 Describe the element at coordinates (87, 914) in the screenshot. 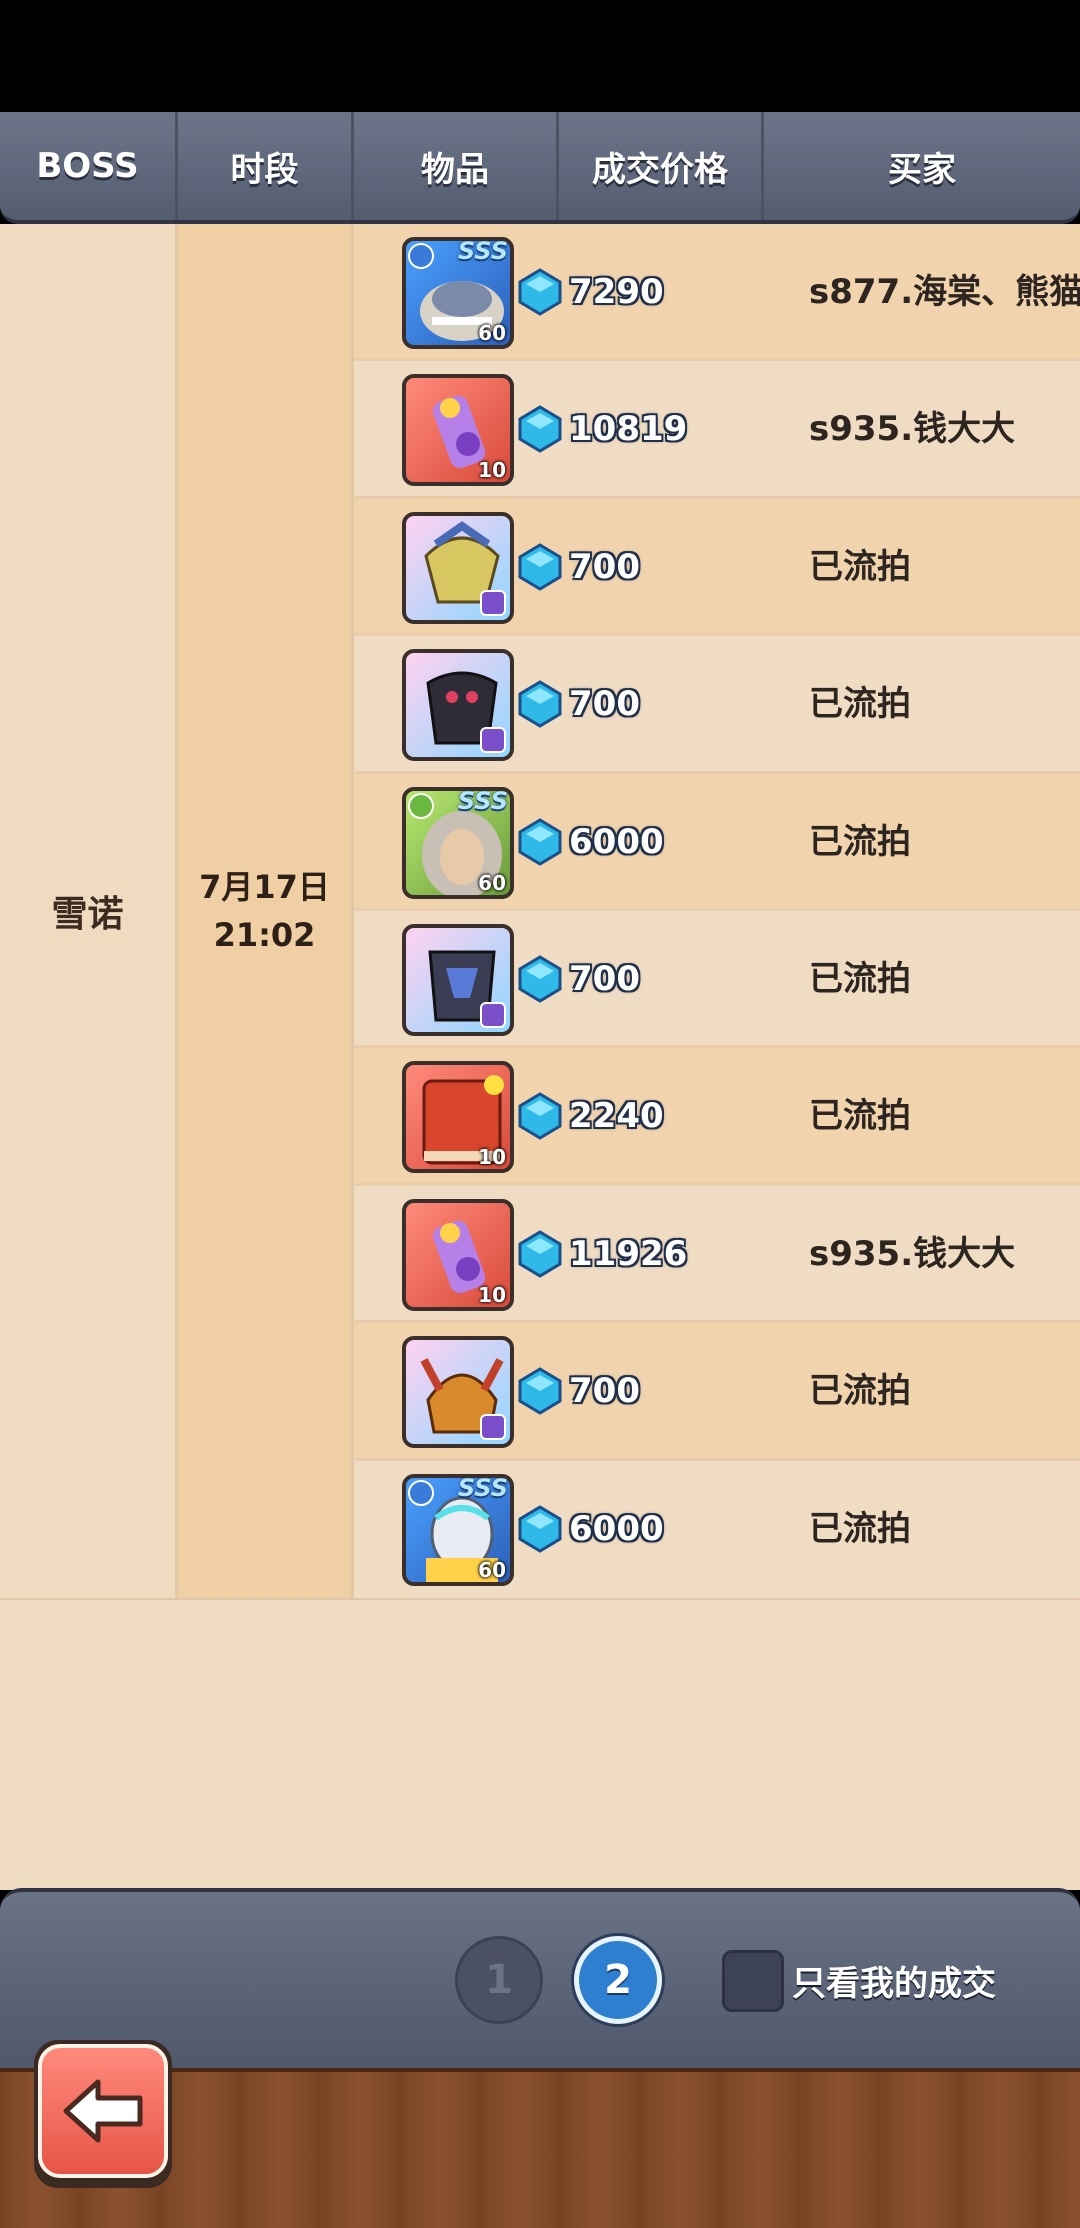

I see `boss-name: 雪诺` at that location.